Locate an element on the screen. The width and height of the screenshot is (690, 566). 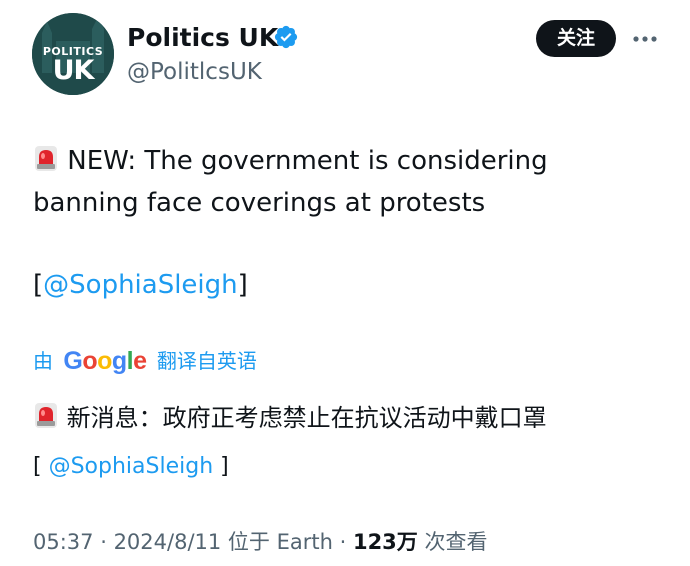
verified-badge-icon is located at coordinates (286, 37).